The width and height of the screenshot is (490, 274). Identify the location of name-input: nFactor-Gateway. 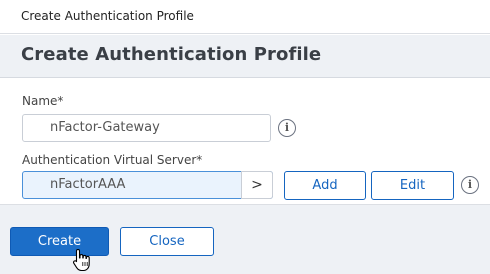
(146, 128).